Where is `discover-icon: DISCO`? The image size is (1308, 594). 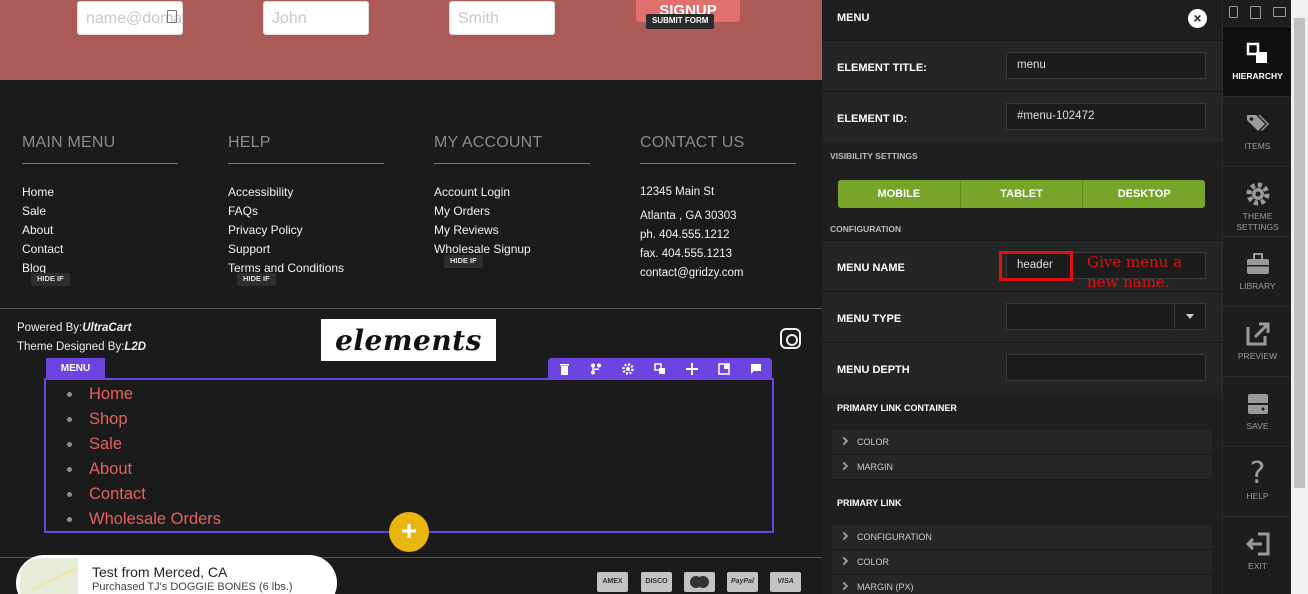
discover-icon: DISCO is located at coordinates (656, 582).